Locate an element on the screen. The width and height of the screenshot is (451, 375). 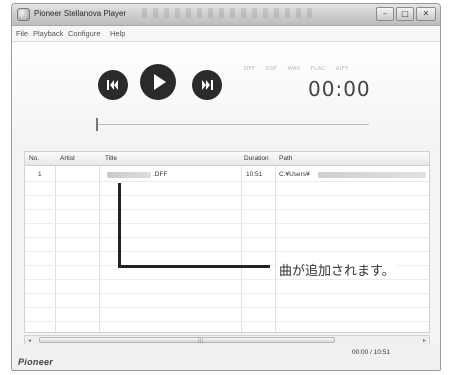
seek-bar is located at coordinates (233, 124).